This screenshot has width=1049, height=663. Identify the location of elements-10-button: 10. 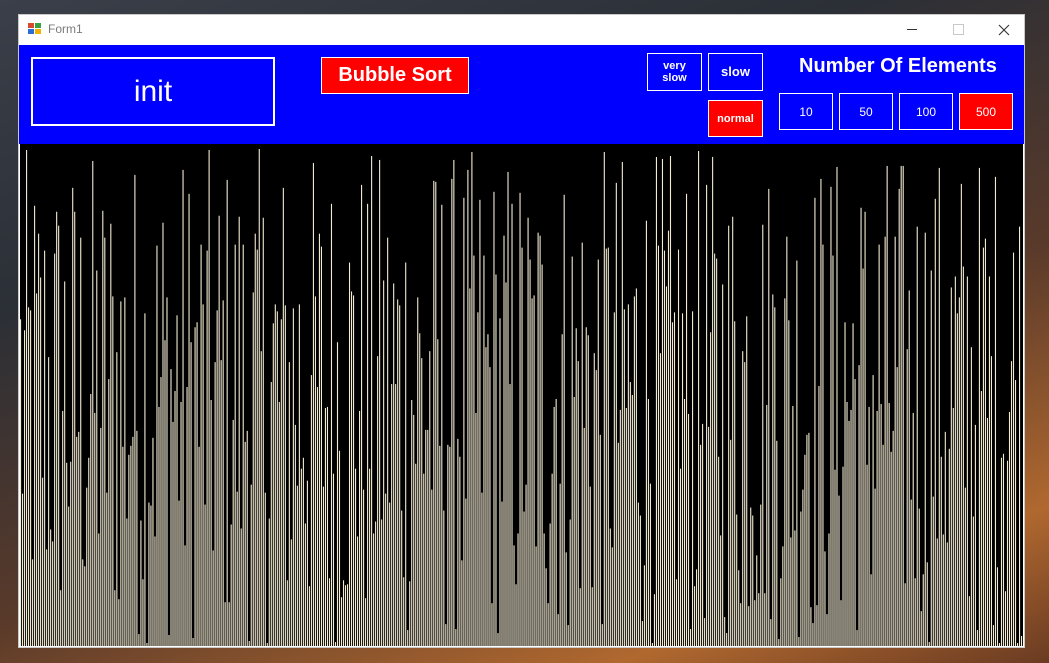
(806, 111).